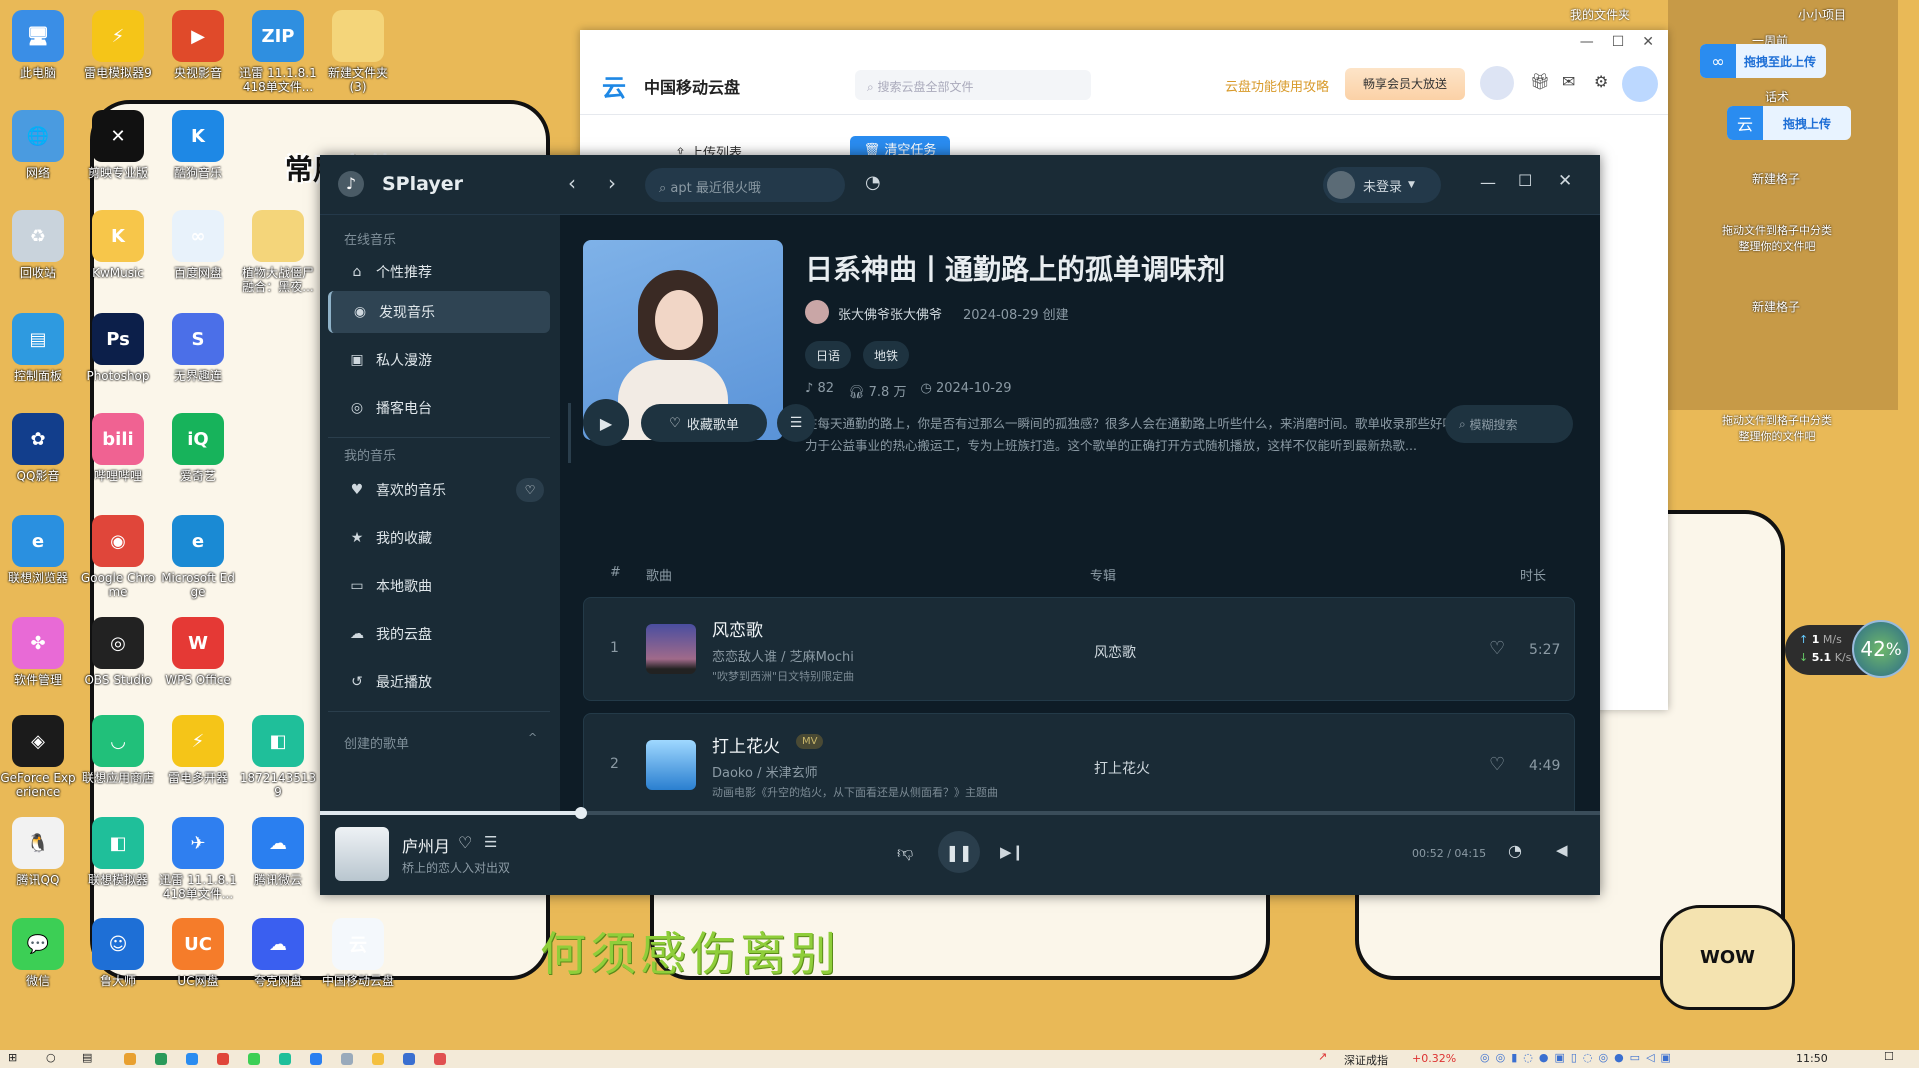  What do you see at coordinates (572, 183) in the screenshot?
I see `back-button: ‹` at bounding box center [572, 183].